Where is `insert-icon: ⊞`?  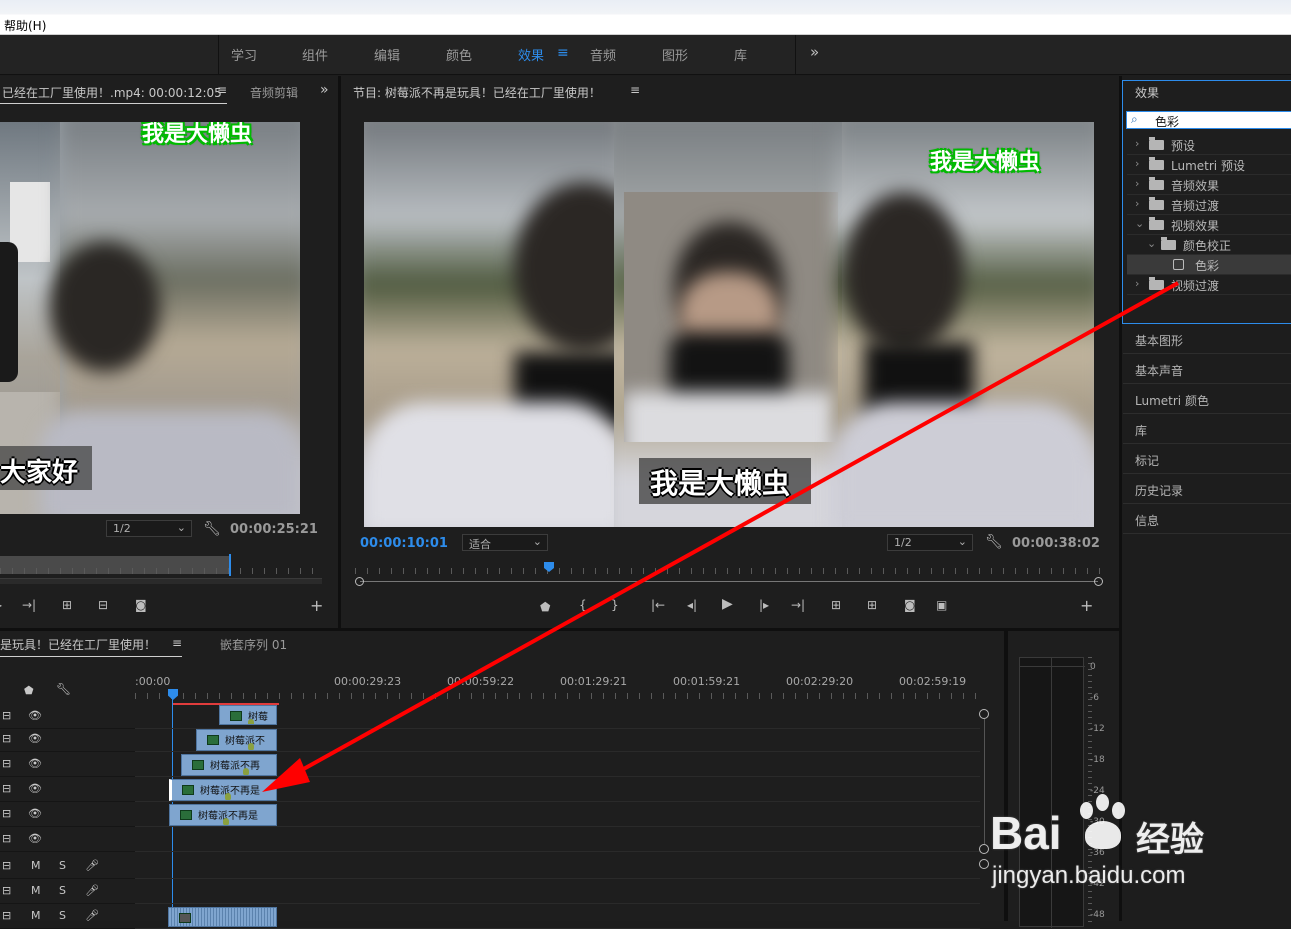
insert-icon: ⊞ is located at coordinates (67, 605).